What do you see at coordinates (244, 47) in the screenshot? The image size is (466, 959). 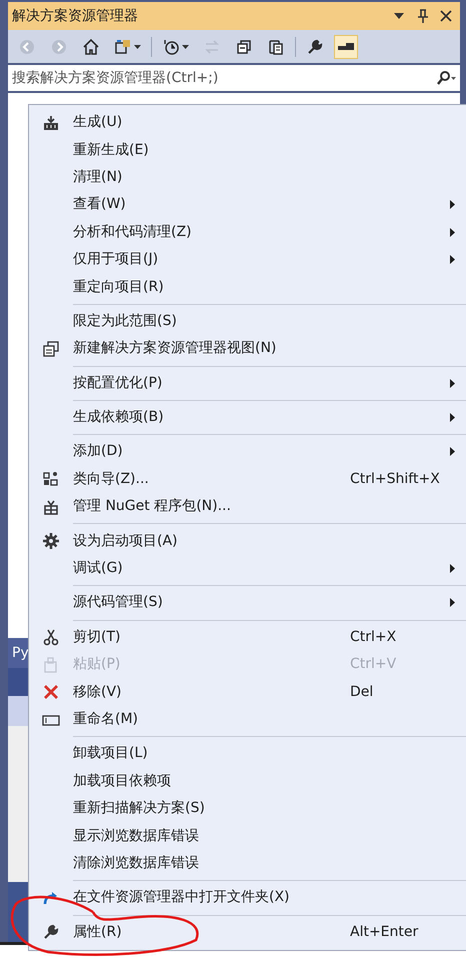 I see `collapse-icon` at bounding box center [244, 47].